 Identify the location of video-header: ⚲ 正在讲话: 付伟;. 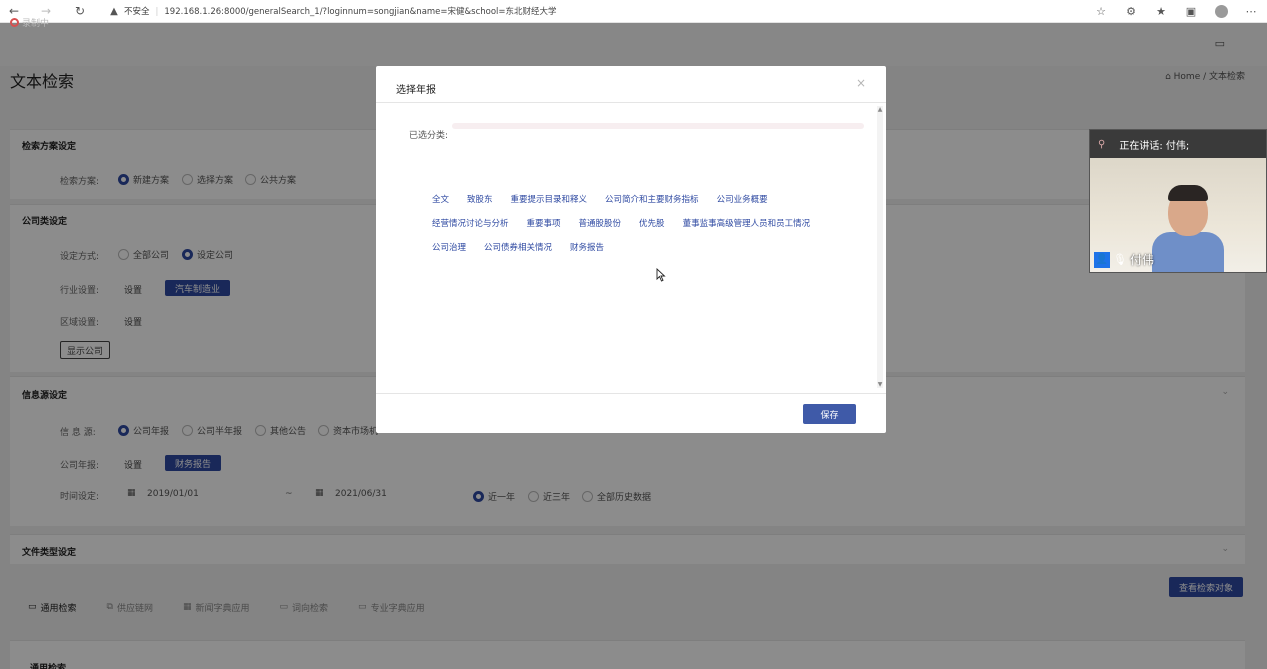
(1178, 144).